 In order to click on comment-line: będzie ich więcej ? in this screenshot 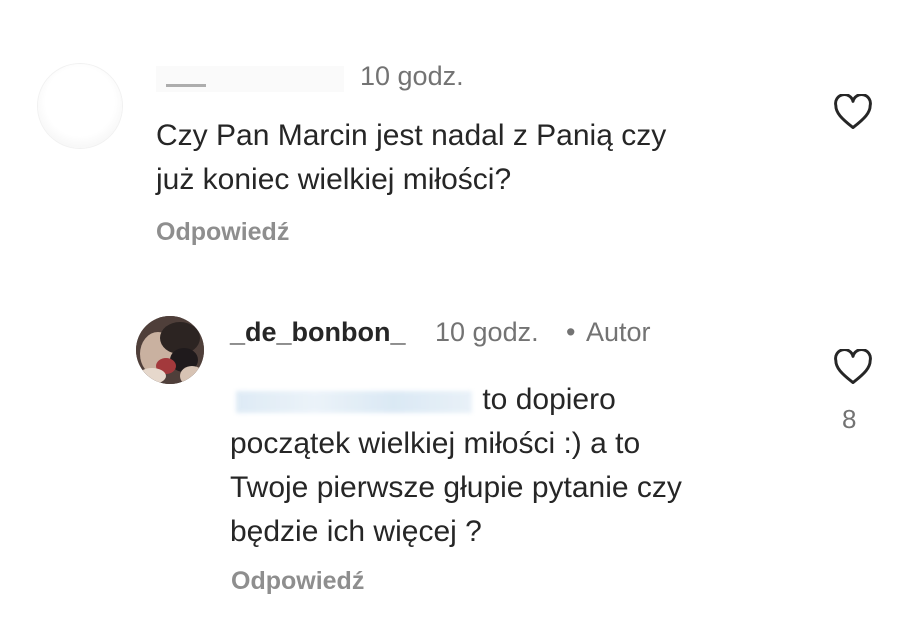, I will do `click(356, 531)`.